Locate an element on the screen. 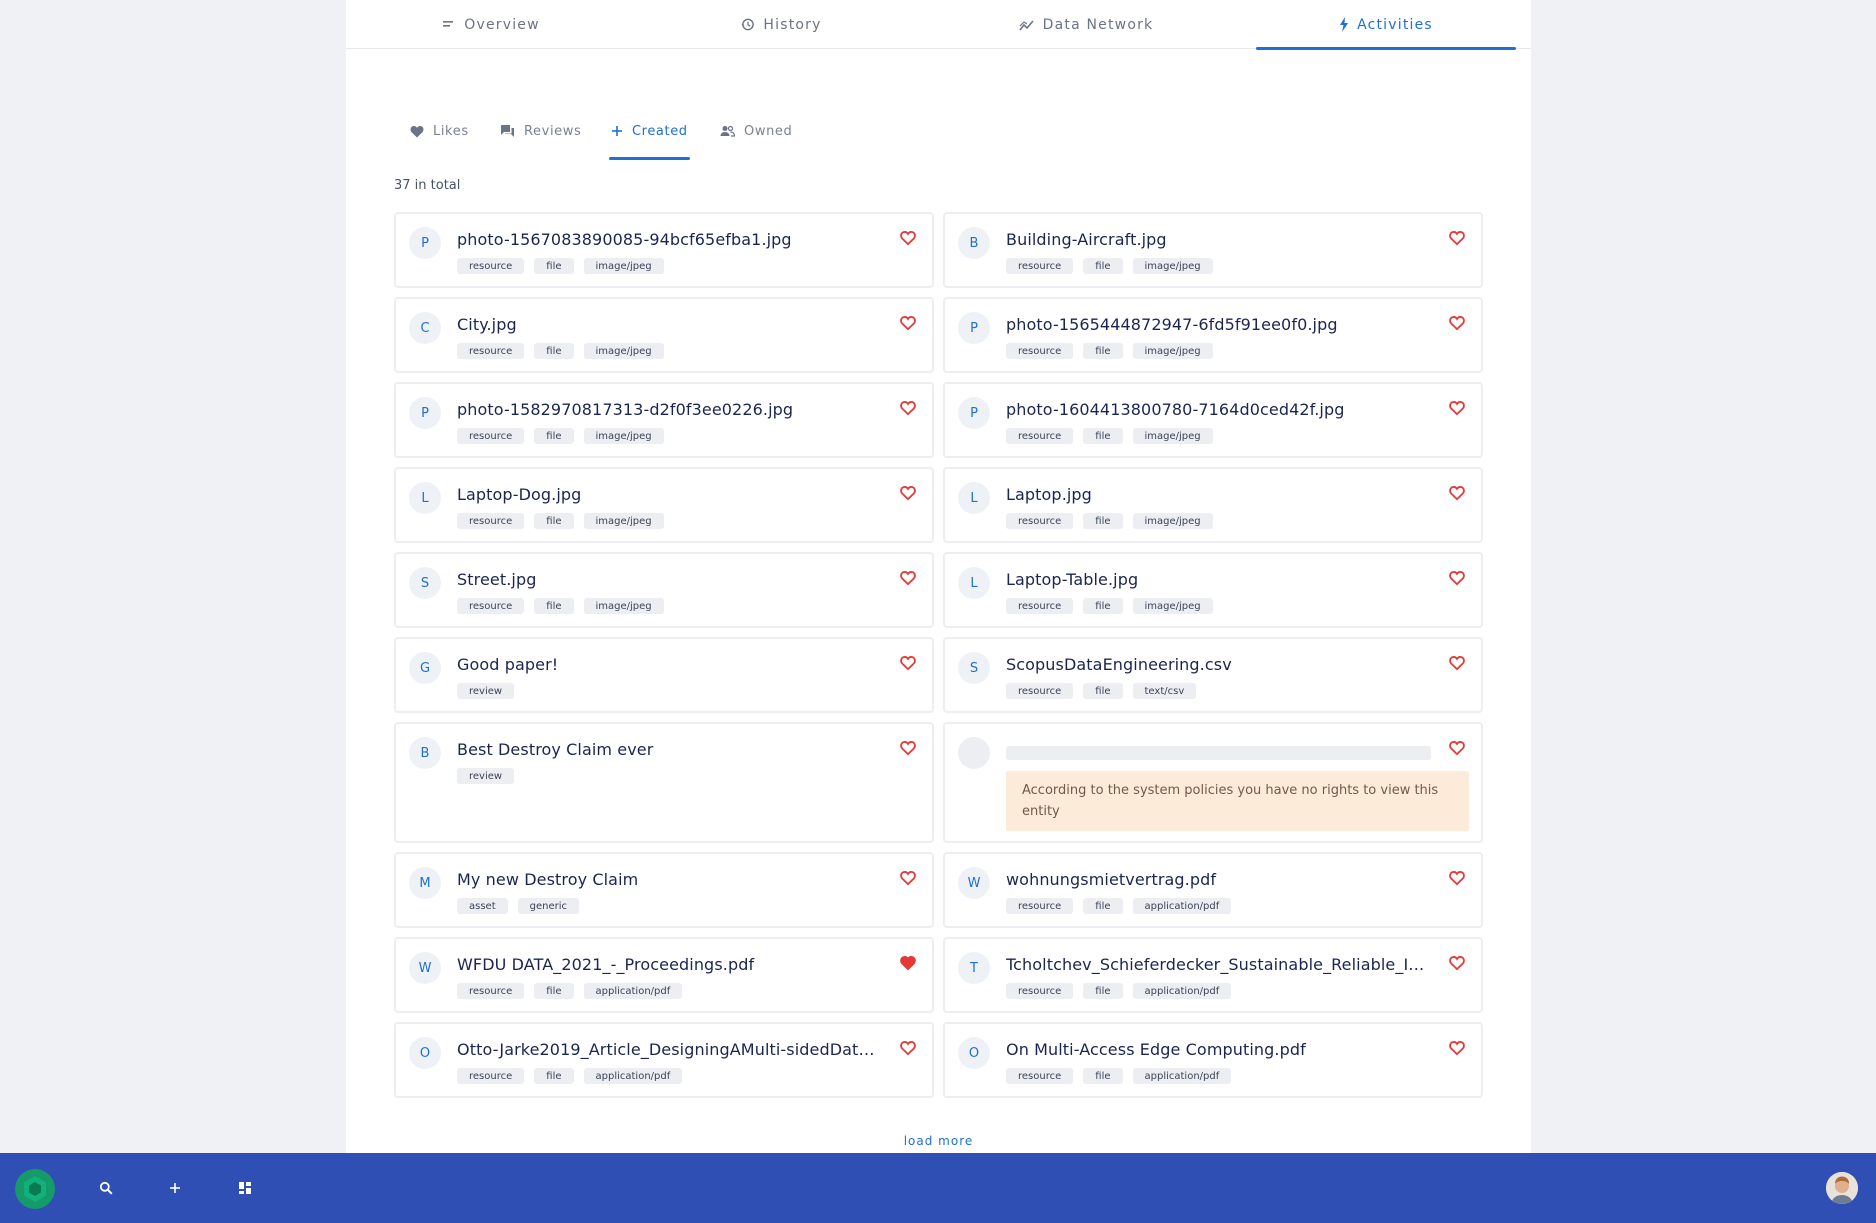  subtab-likes: Likes is located at coordinates (439, 131).